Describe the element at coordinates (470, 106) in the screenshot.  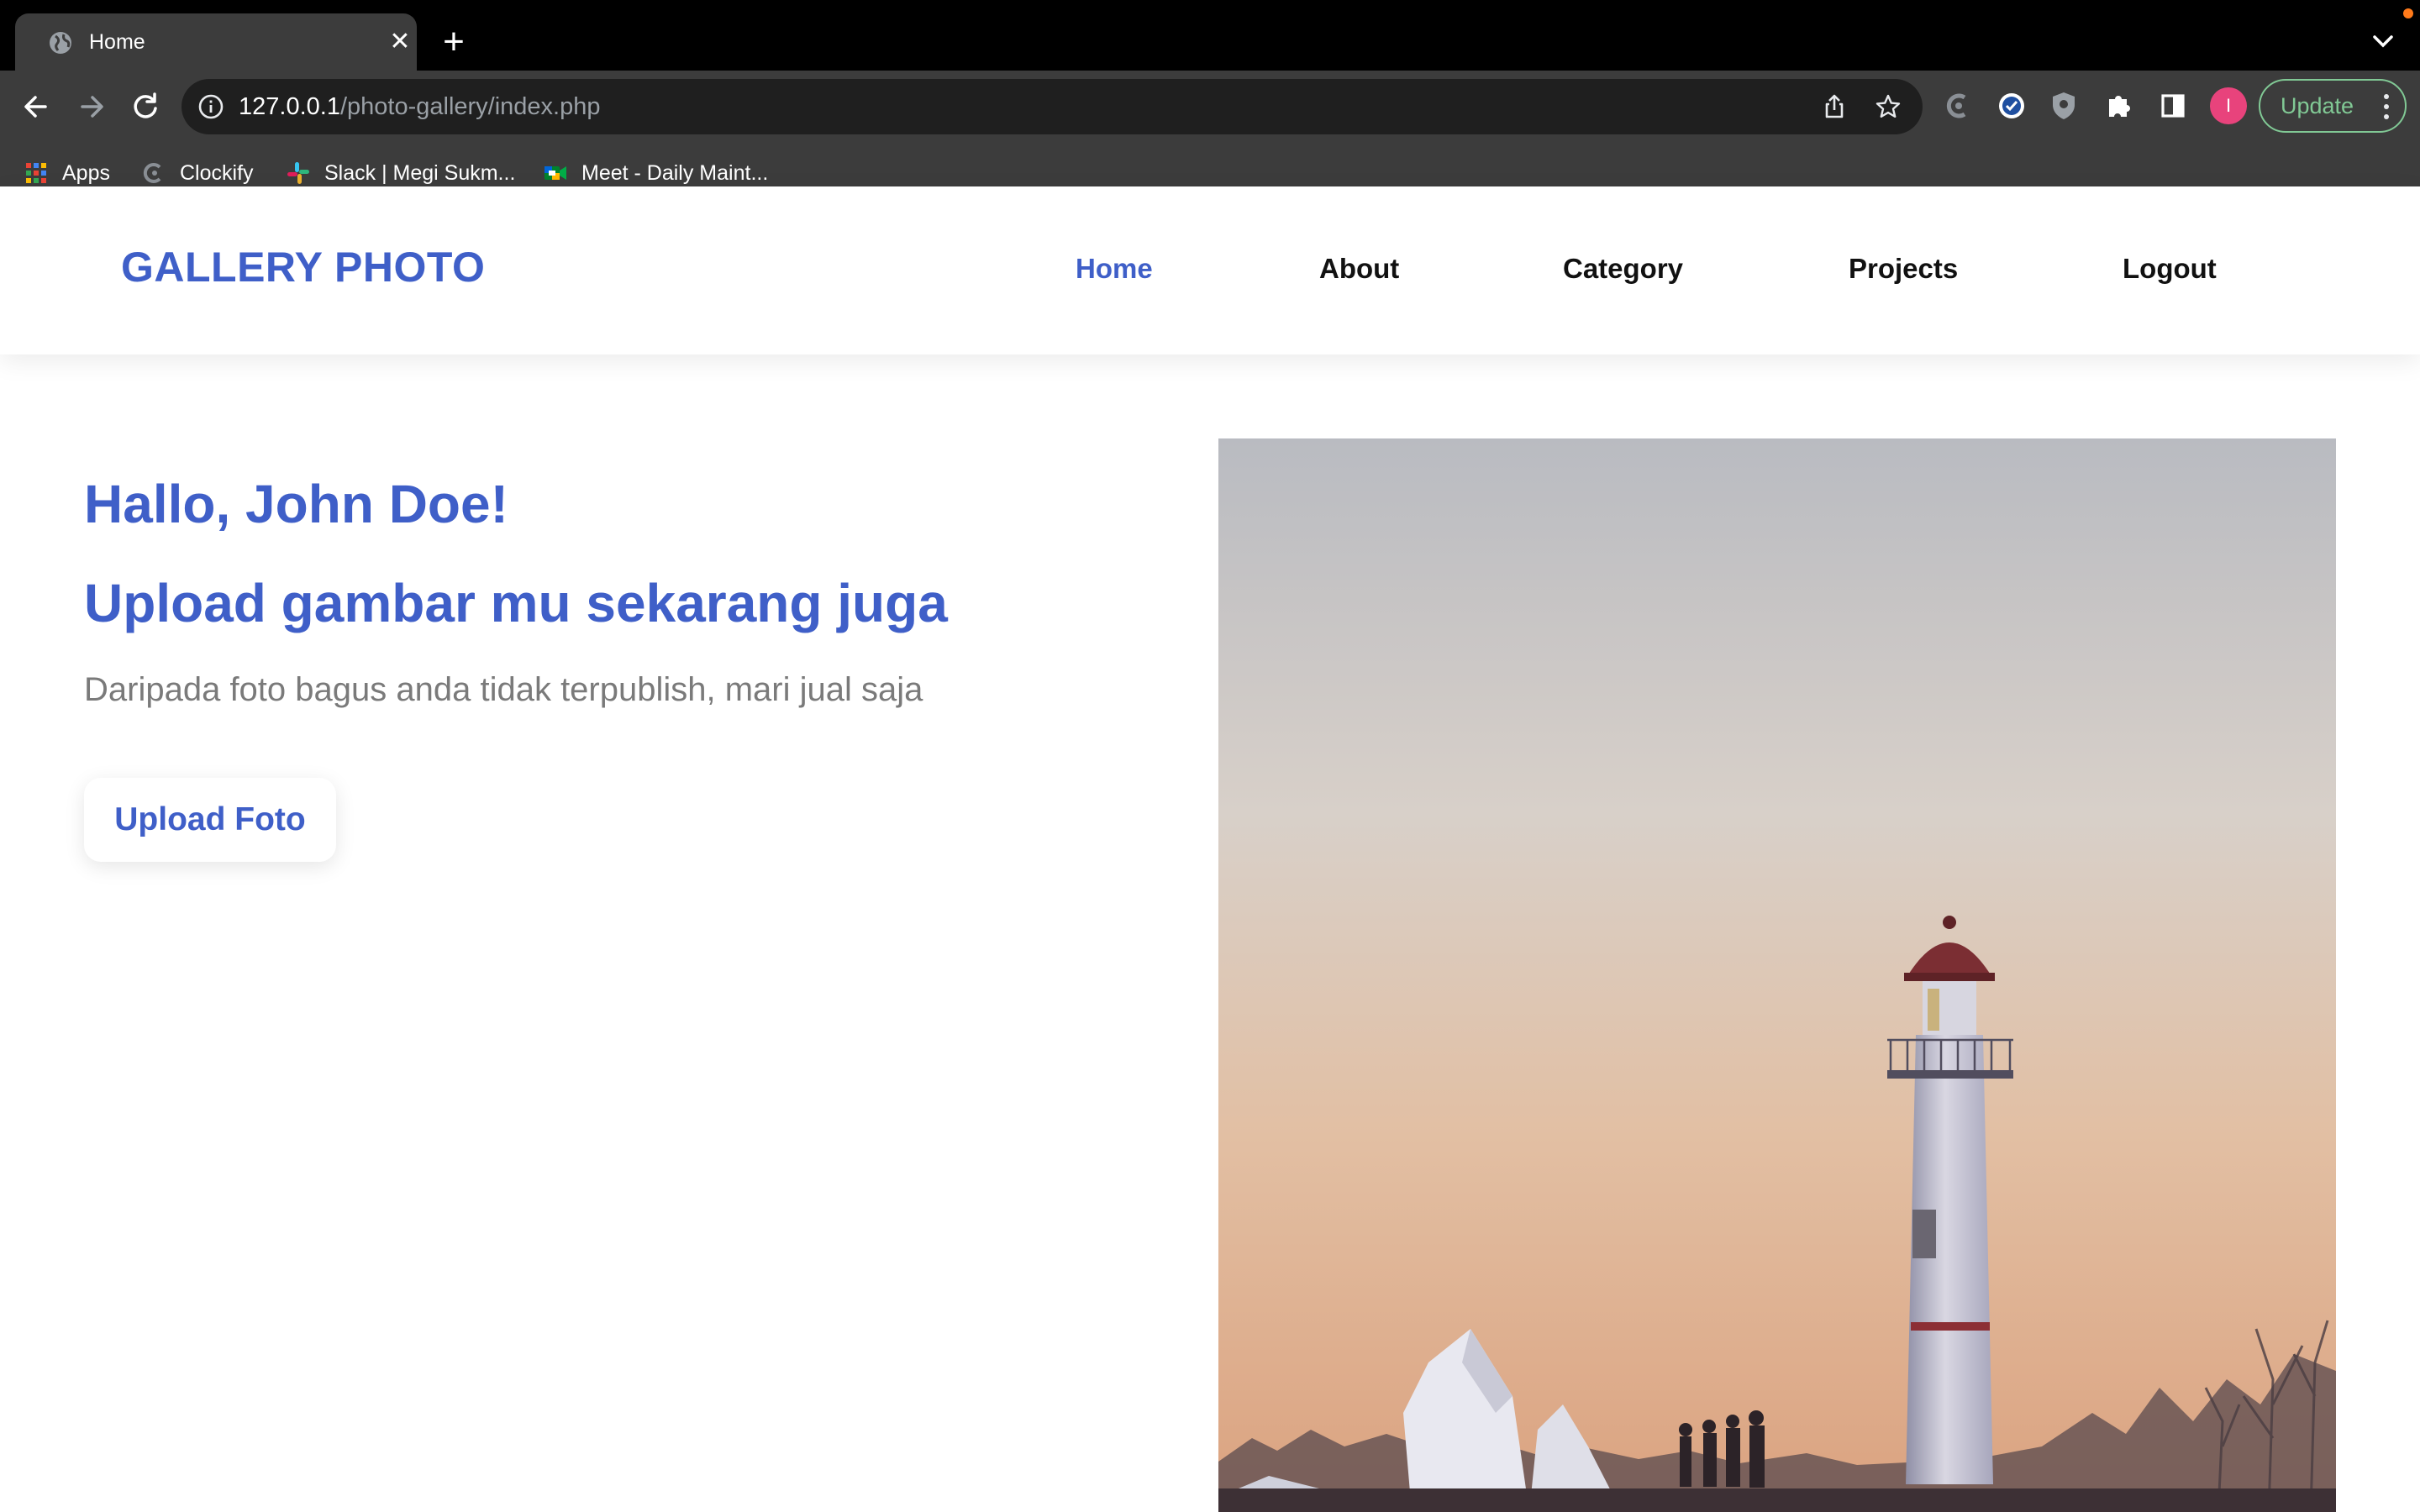
I see `url-path: /photo-gallery/index.php` at that location.